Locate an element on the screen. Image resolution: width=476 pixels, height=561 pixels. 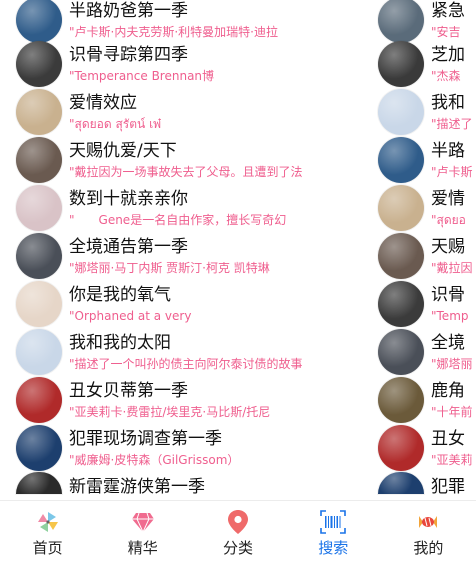
drama-cast-description: "十年前 is located at coordinates (452, 411).